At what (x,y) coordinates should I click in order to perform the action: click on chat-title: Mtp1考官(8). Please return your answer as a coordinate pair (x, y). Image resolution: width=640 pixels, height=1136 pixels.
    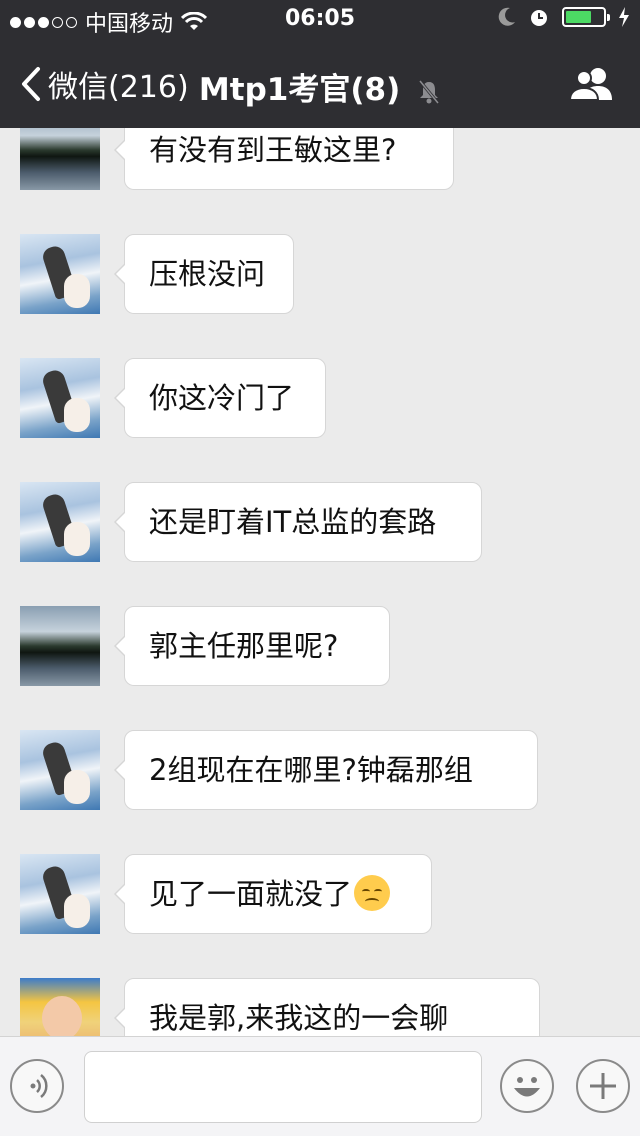
    Looking at the image, I should click on (320, 86).